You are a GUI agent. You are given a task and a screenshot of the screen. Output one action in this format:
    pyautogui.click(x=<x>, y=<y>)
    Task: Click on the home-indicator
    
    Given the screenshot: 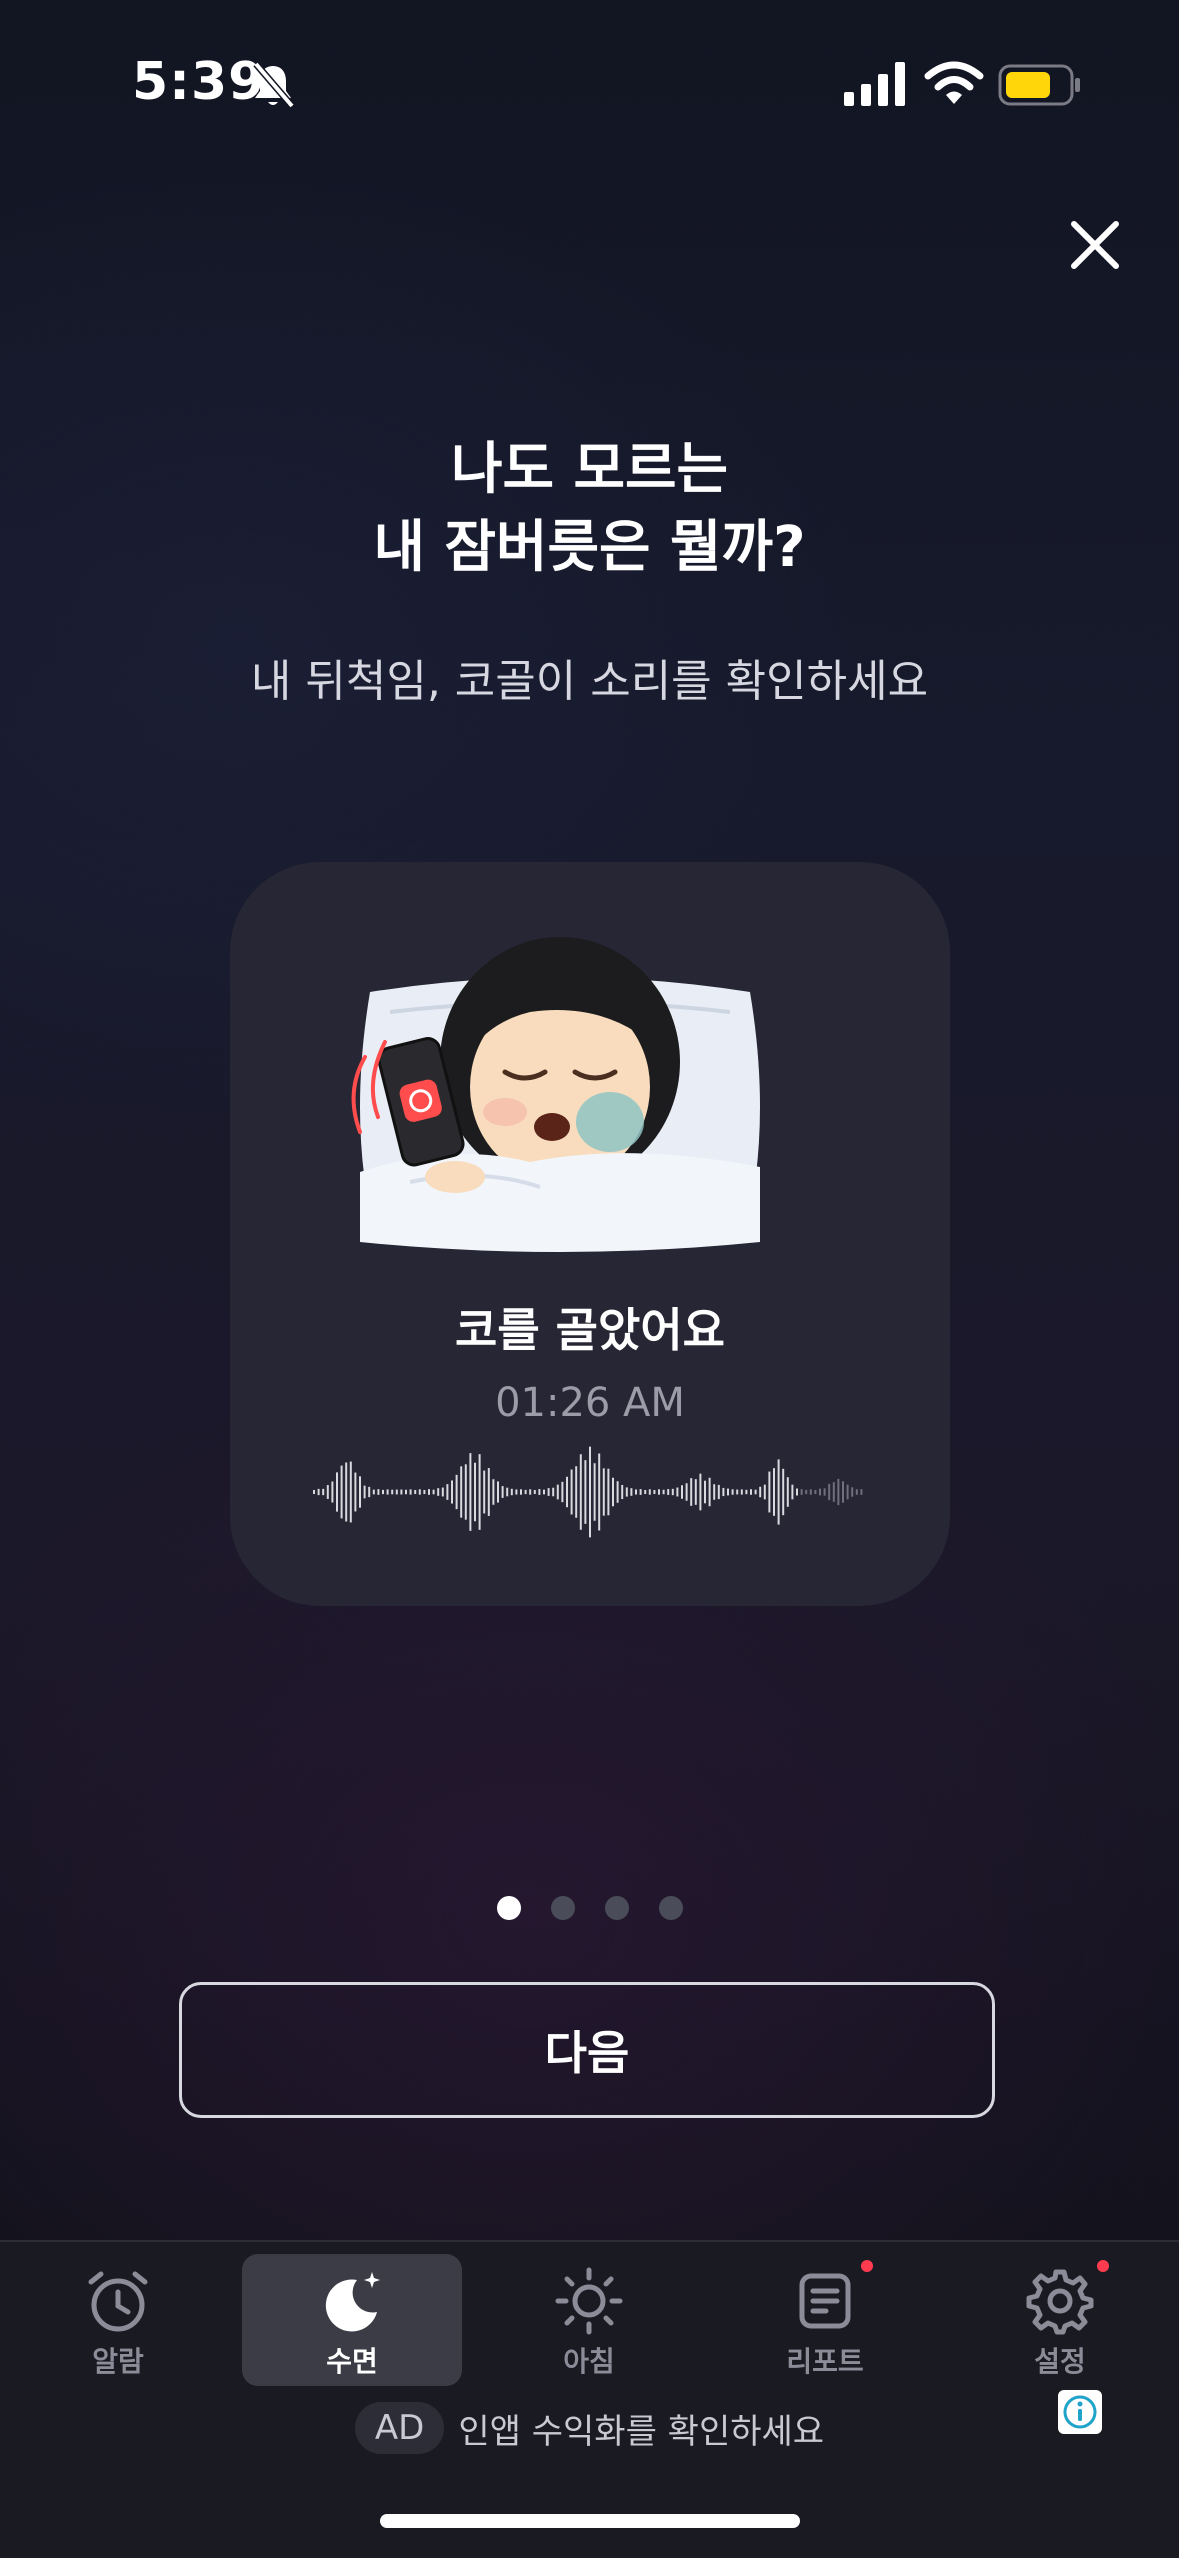 What is the action you would take?
    pyautogui.click(x=590, y=2521)
    